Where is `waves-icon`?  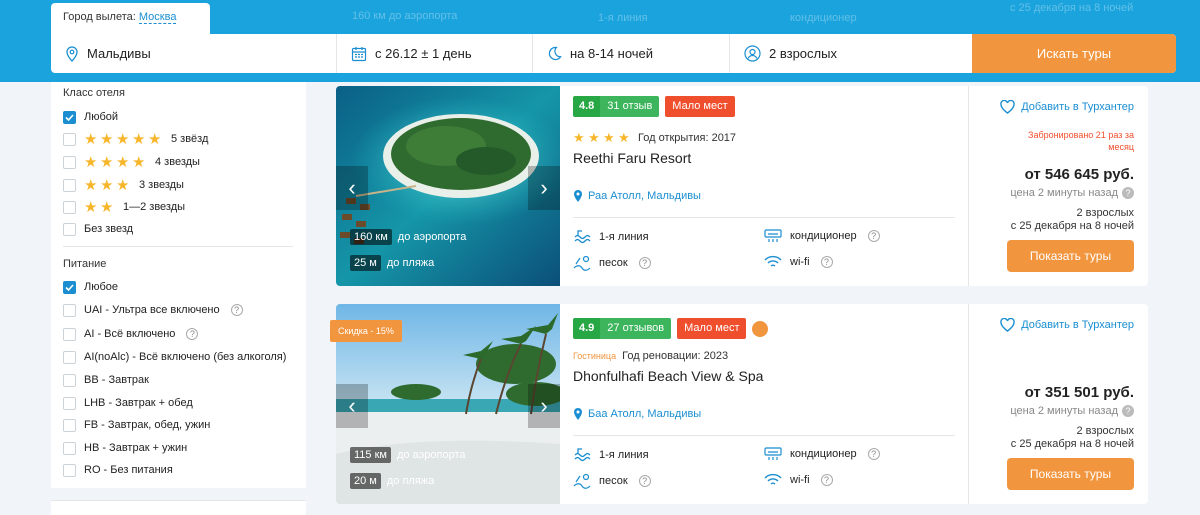 waves-icon is located at coordinates (582, 455).